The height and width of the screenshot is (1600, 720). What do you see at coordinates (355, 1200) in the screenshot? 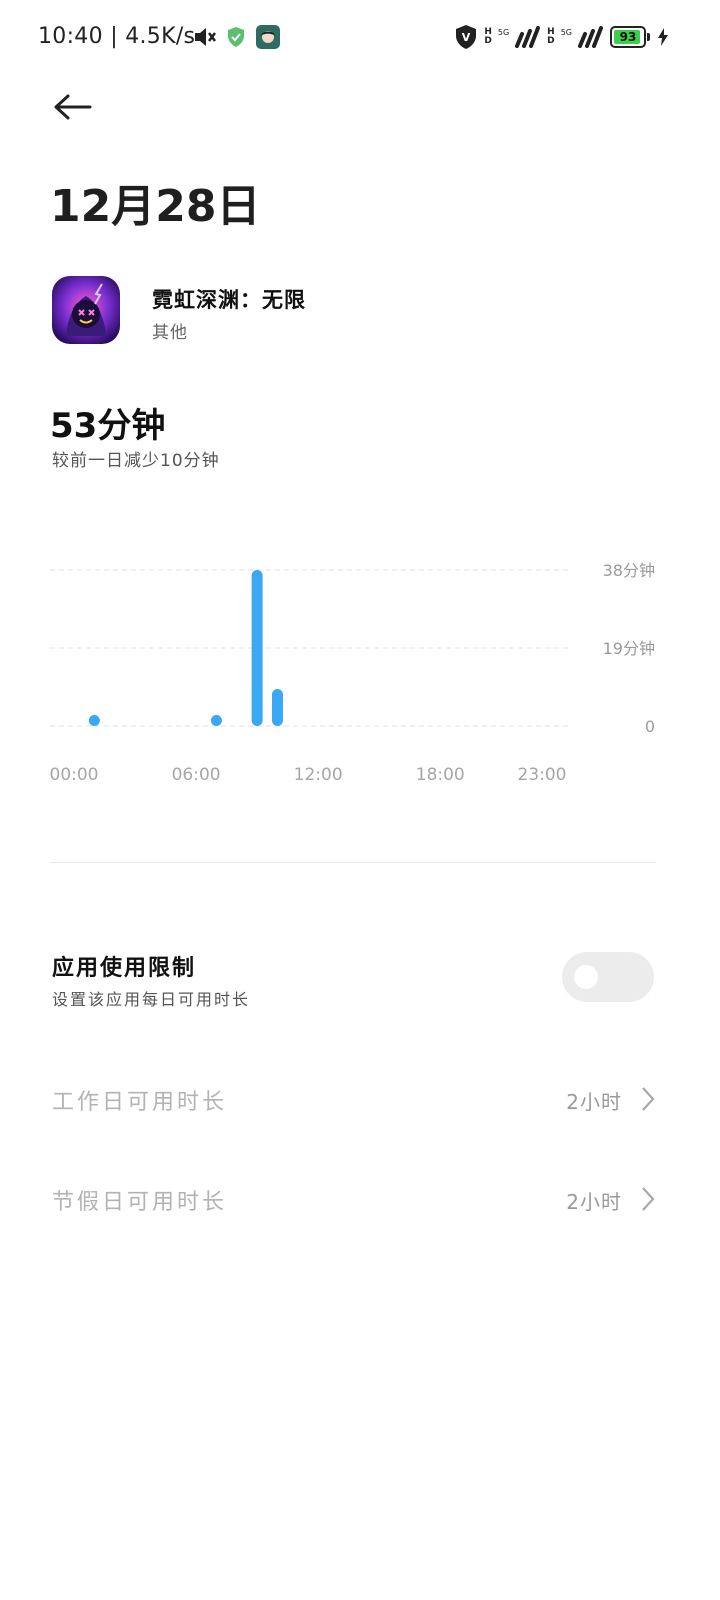
I see `holiday-limit-row: 节假日可用时长 2小时` at bounding box center [355, 1200].